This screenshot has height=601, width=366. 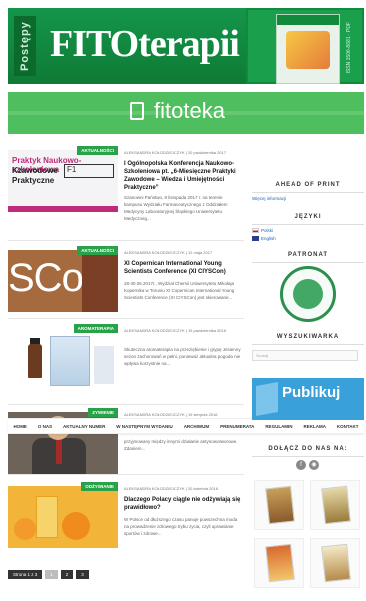 What do you see at coordinates (255, 238) in the screenshot?
I see `flag-en-icon` at bounding box center [255, 238].